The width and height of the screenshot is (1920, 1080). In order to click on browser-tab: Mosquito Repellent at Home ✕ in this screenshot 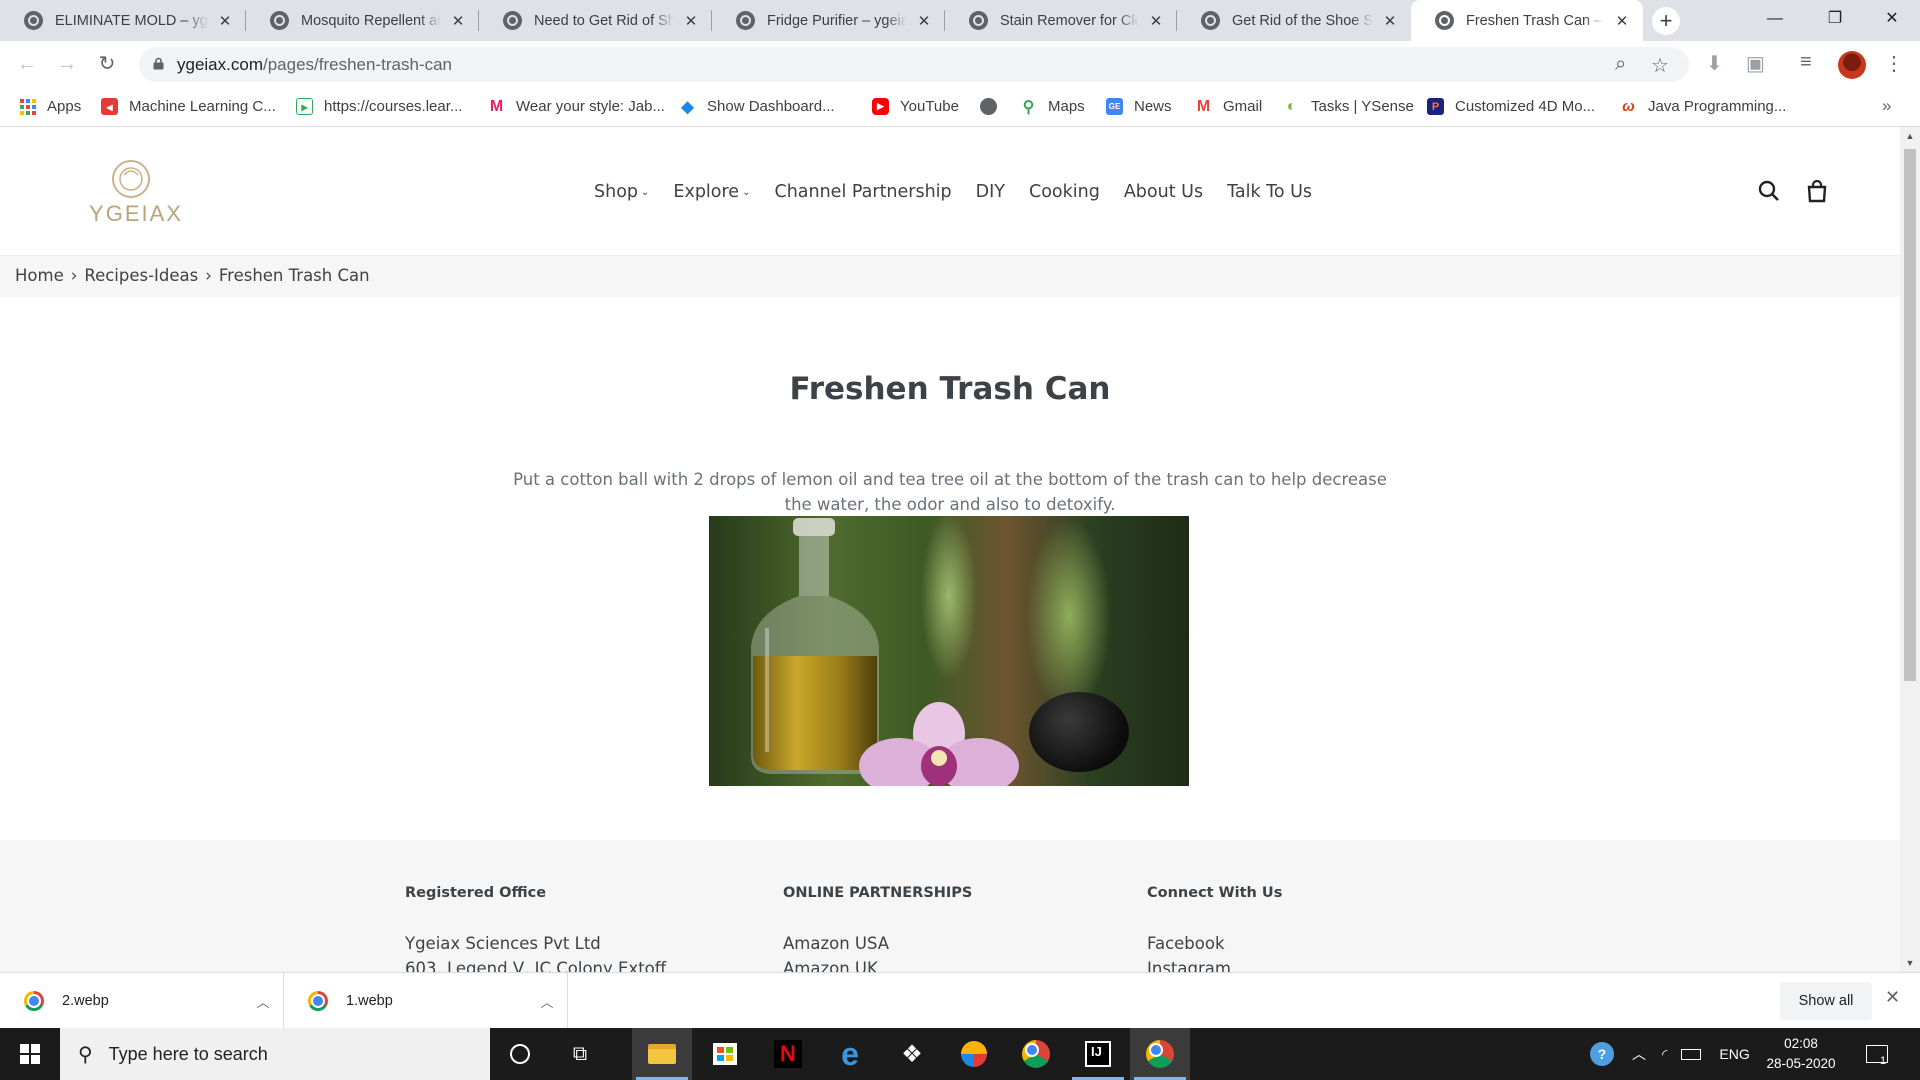, I will do `click(362, 20)`.